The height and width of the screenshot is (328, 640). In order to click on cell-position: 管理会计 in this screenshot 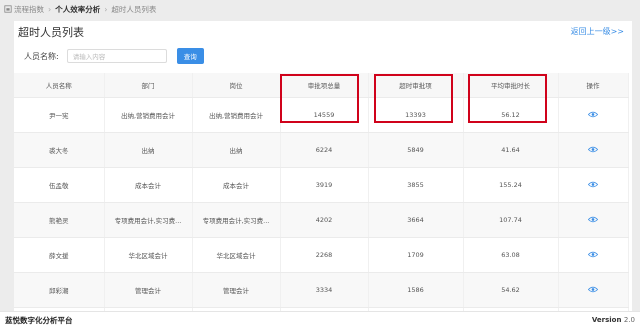, I will do `click(236, 290)`.